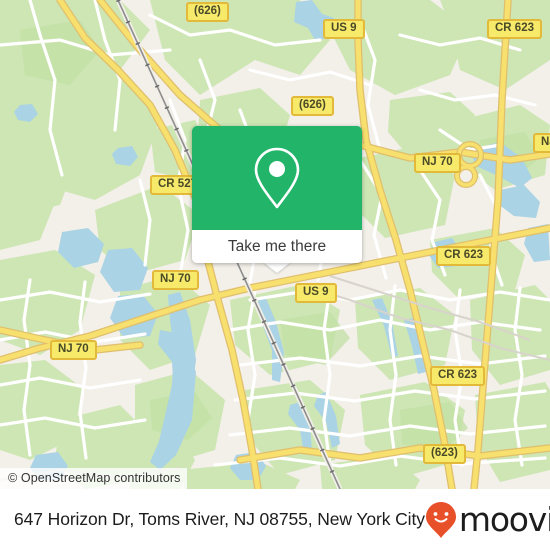 This screenshot has width=550, height=550. I want to click on shield-cr623-top: CR 623, so click(514, 29).